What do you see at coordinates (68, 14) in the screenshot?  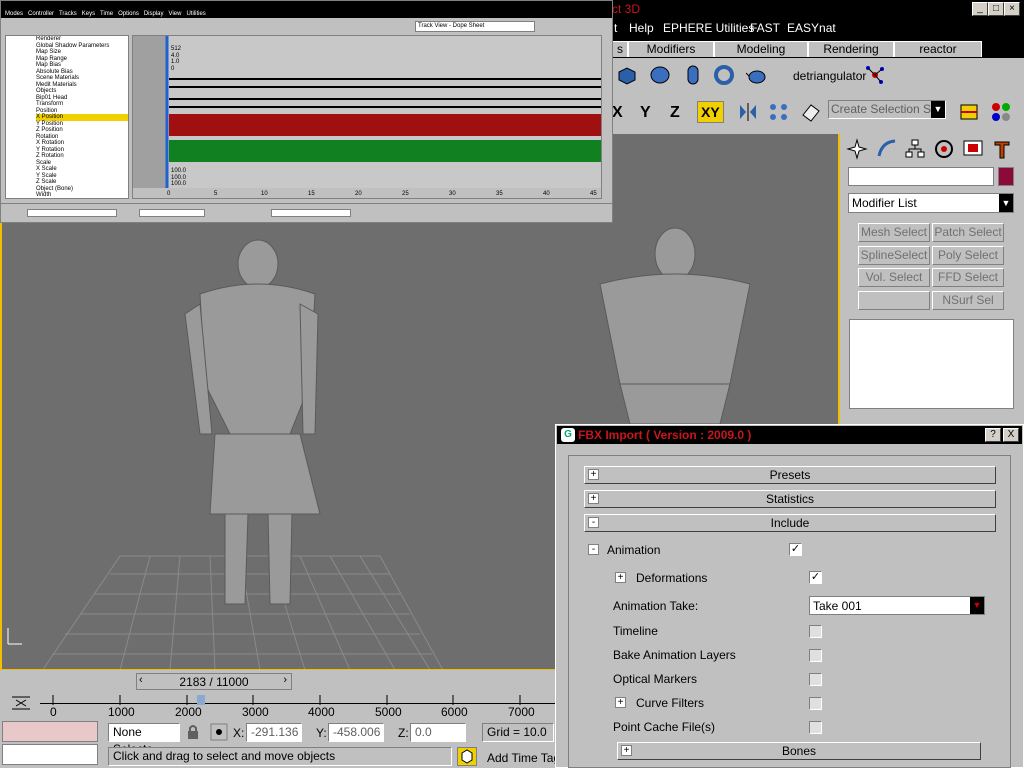 I see `tv-menu-tracks: Tracks` at bounding box center [68, 14].